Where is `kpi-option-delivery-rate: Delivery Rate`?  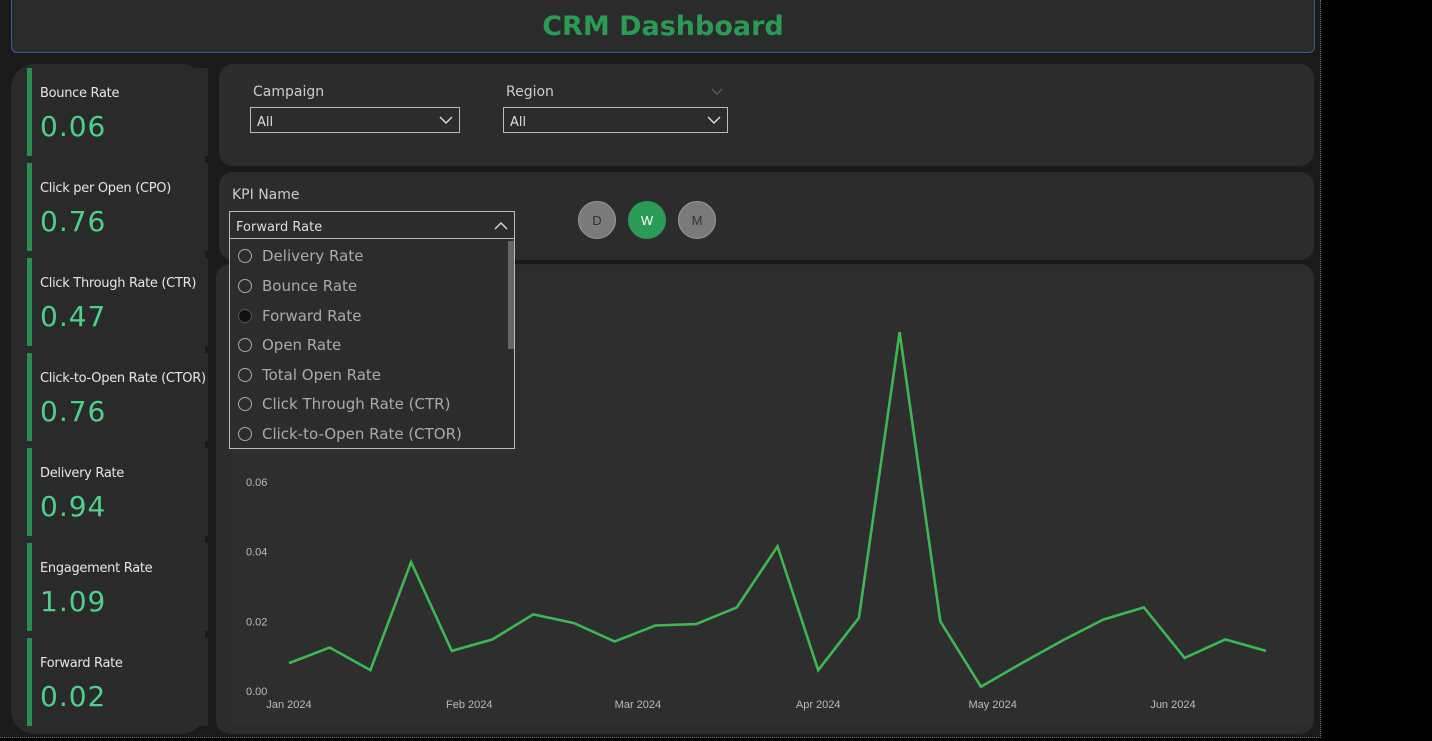
kpi-option-delivery-rate: Delivery Rate is located at coordinates (300, 256).